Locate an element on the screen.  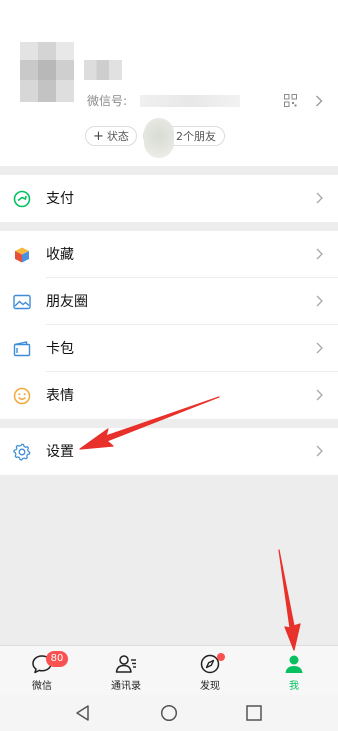
person-icon is located at coordinates (294, 664).